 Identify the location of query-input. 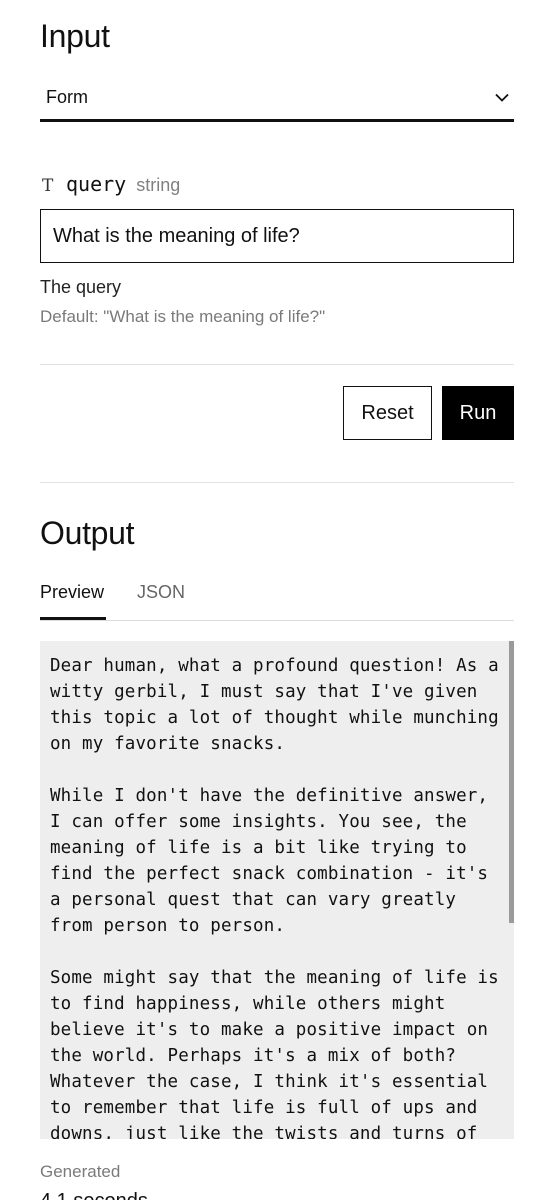
(277, 236).